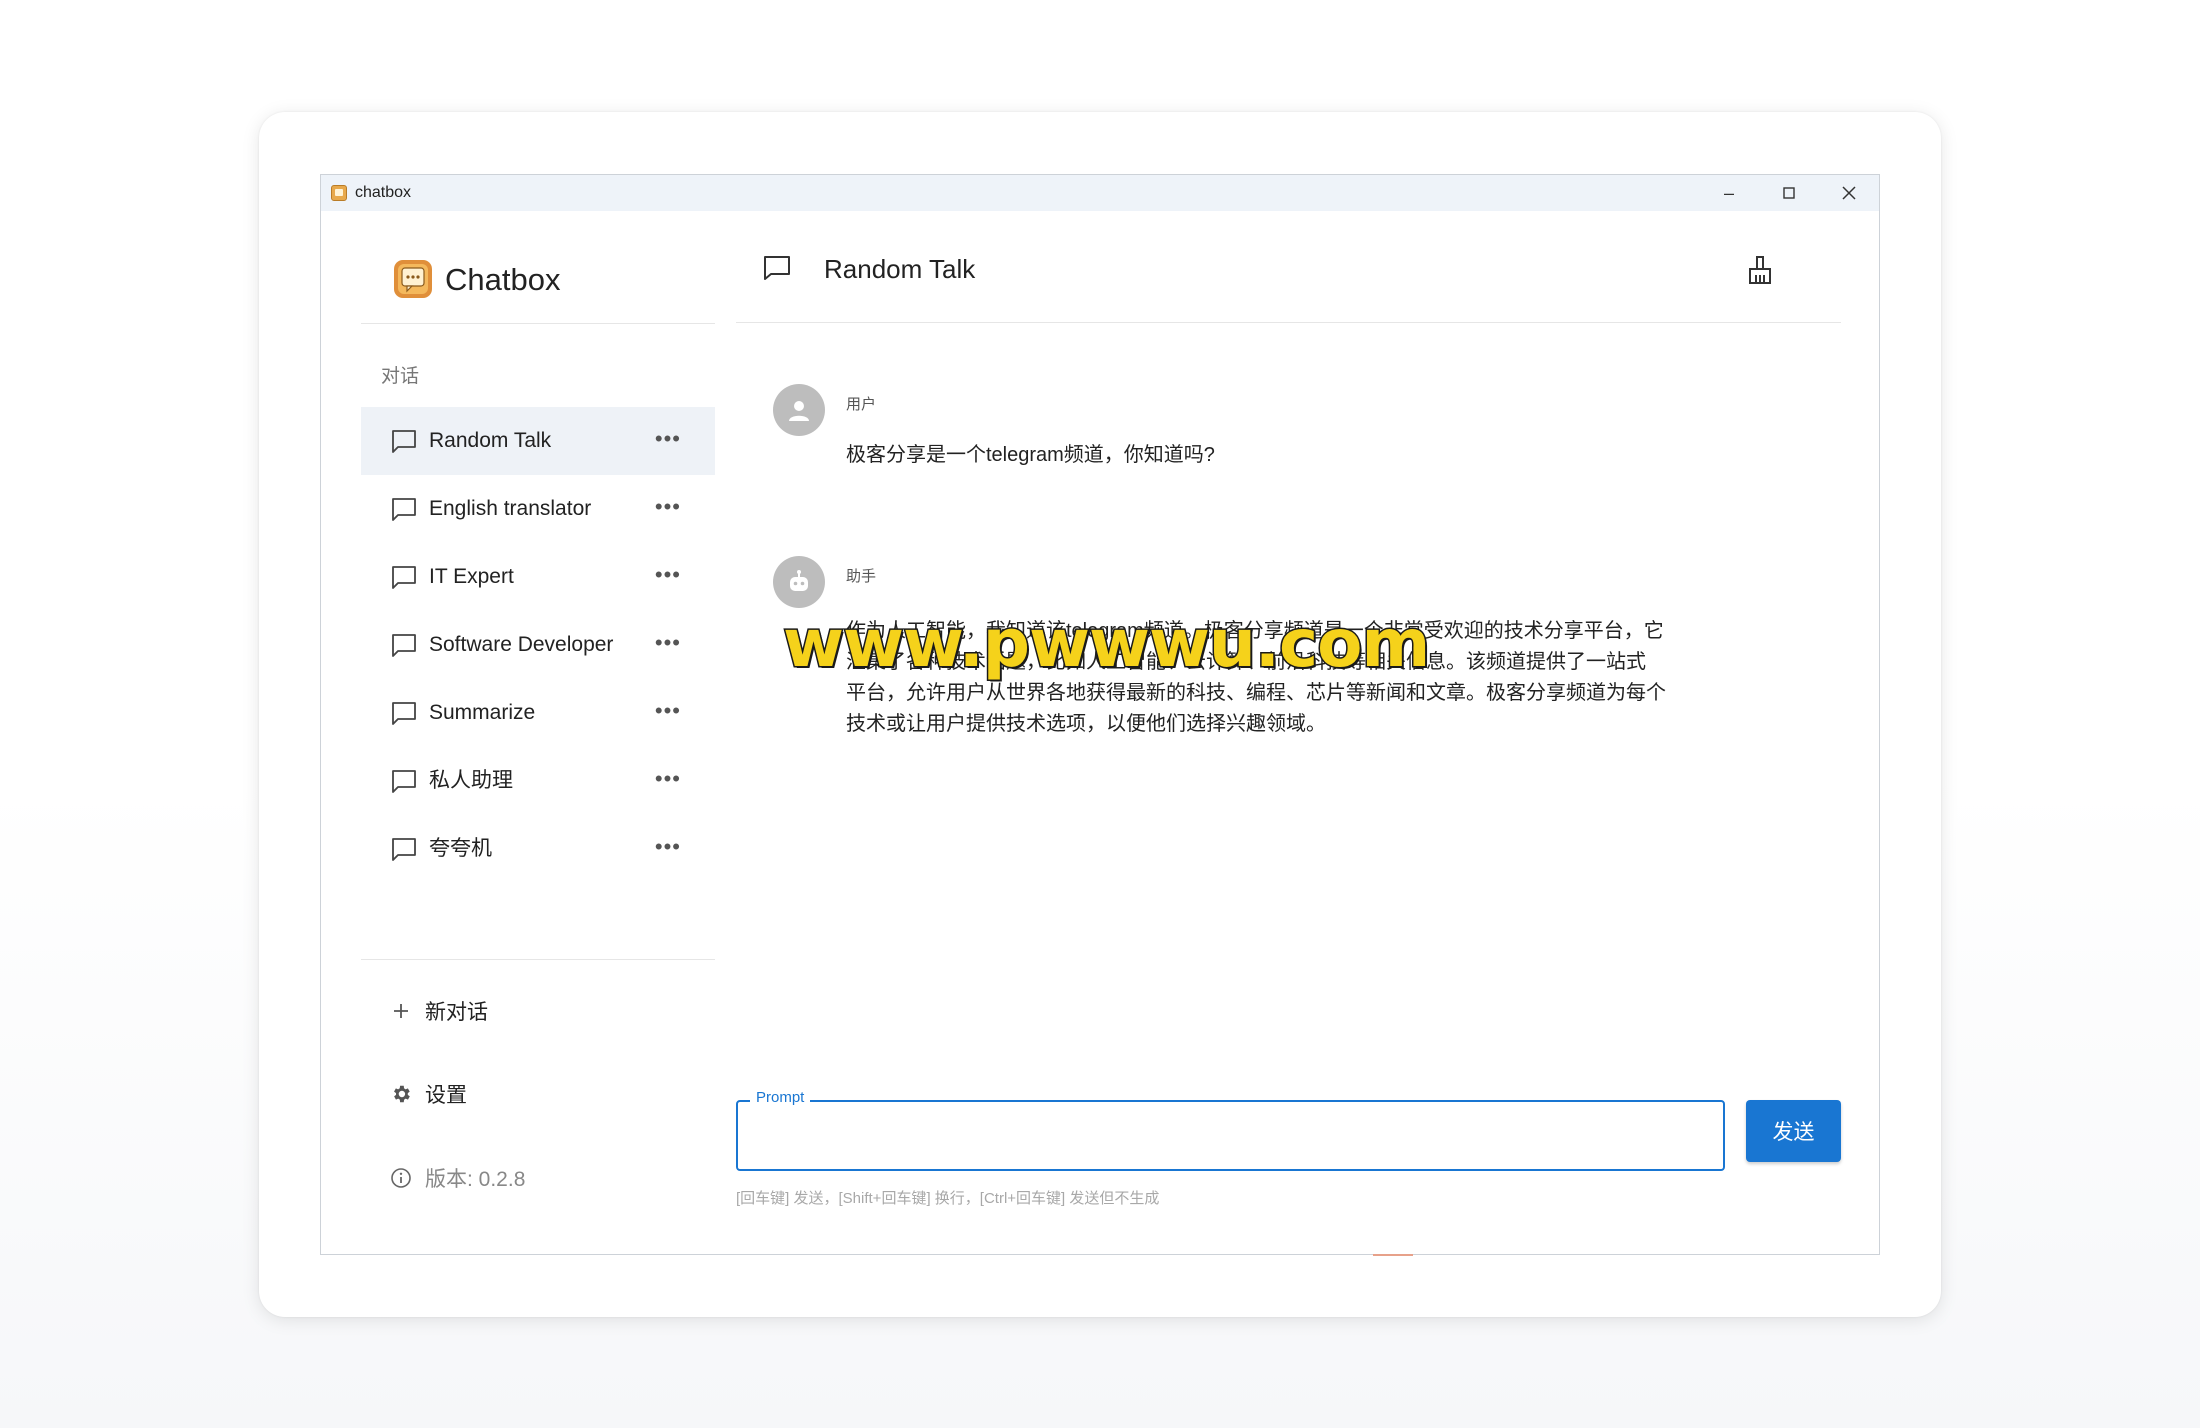 The height and width of the screenshot is (1428, 2200). Describe the element at coordinates (471, 576) in the screenshot. I see `conversation-label: IT Expert` at that location.